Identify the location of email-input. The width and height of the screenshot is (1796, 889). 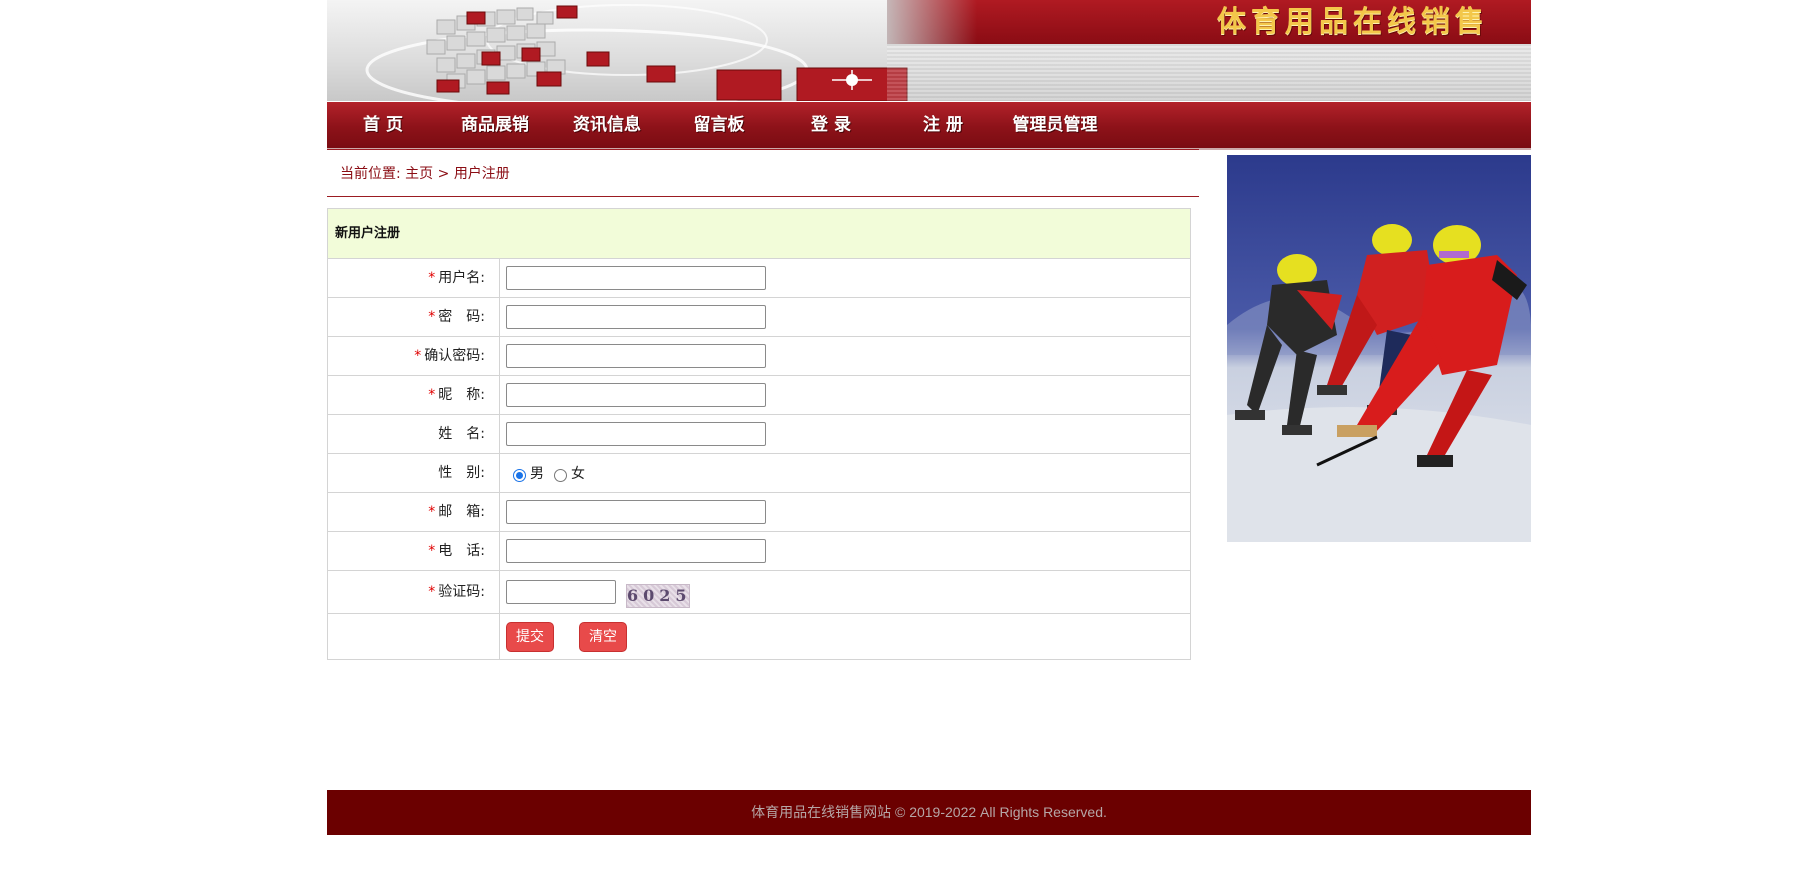
(636, 512).